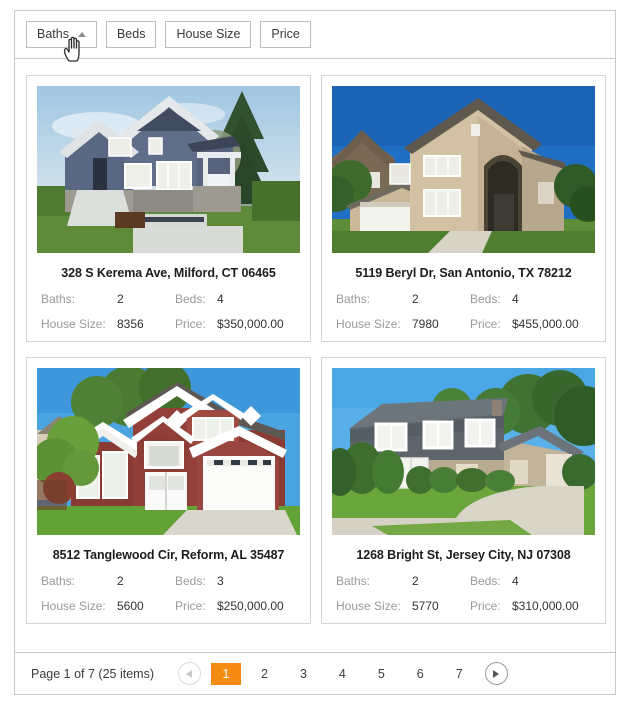 This screenshot has height=705, width=630. I want to click on page-button-2: 2, so click(264, 673).